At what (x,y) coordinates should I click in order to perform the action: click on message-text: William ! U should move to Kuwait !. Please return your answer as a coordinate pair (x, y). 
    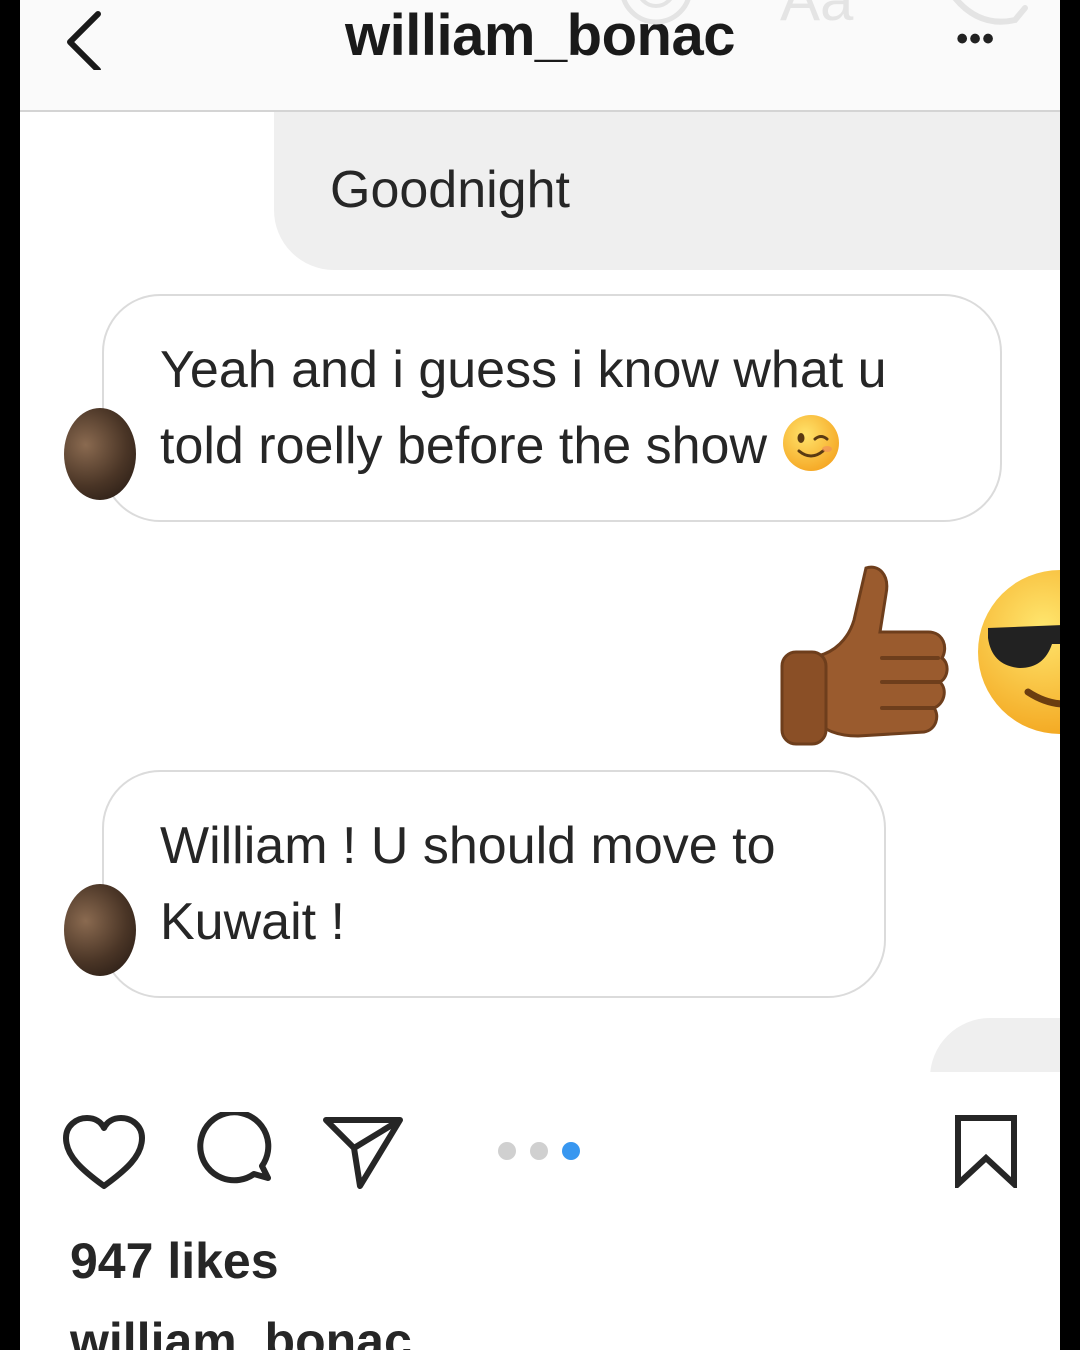
    Looking at the image, I should click on (468, 884).